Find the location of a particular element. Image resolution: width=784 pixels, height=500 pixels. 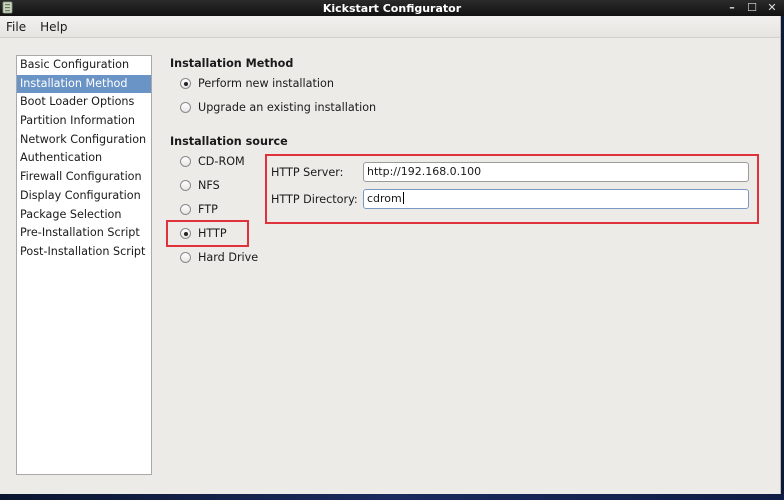

http-server-input: http://192.168.0.100 is located at coordinates (556, 172).